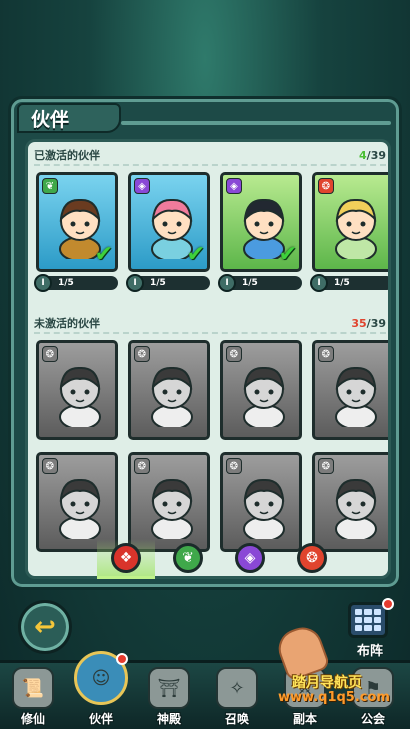  I want to click on temple-icon: ⛩, so click(169, 688).